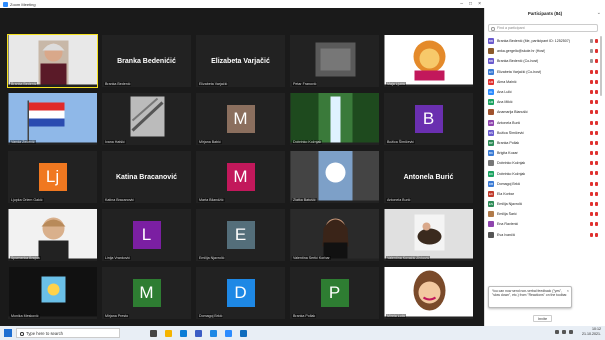 This screenshot has height=340, width=605. I want to click on participant-row: AM Ana Mikić, so click(543, 102).